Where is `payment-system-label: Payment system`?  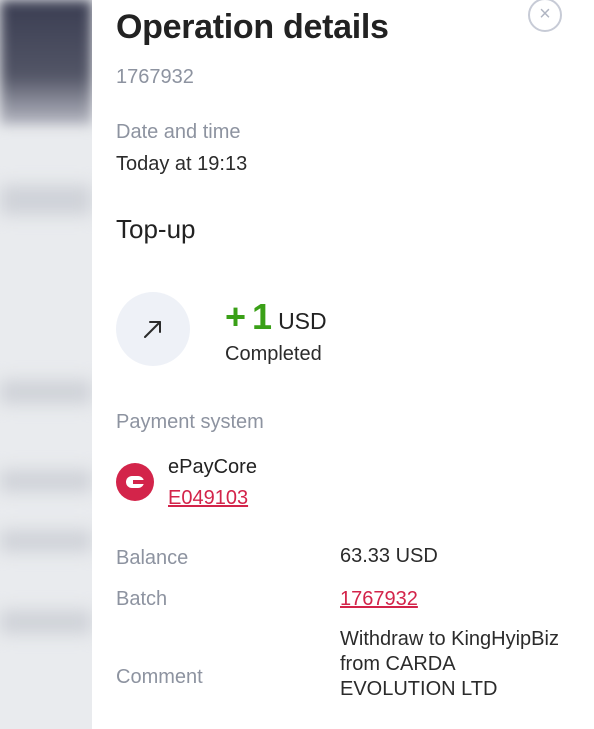
payment-system-label: Payment system is located at coordinates (190, 422).